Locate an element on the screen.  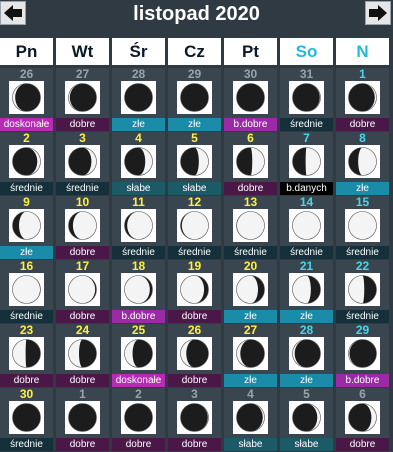
calendar-day-cell: 3 średnie is located at coordinates (82, 163).